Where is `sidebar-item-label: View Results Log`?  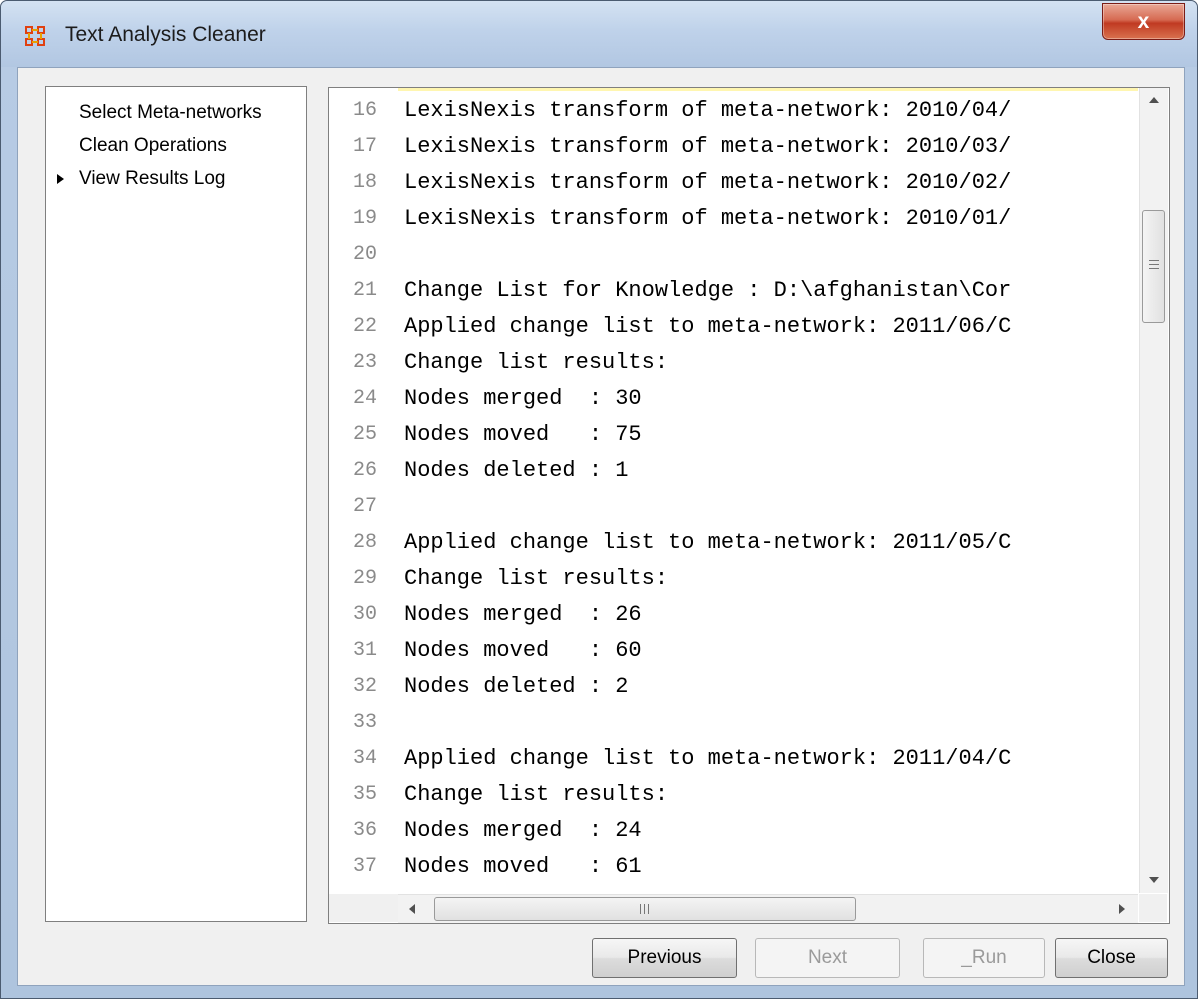
sidebar-item-label: View Results Log is located at coordinates (152, 178).